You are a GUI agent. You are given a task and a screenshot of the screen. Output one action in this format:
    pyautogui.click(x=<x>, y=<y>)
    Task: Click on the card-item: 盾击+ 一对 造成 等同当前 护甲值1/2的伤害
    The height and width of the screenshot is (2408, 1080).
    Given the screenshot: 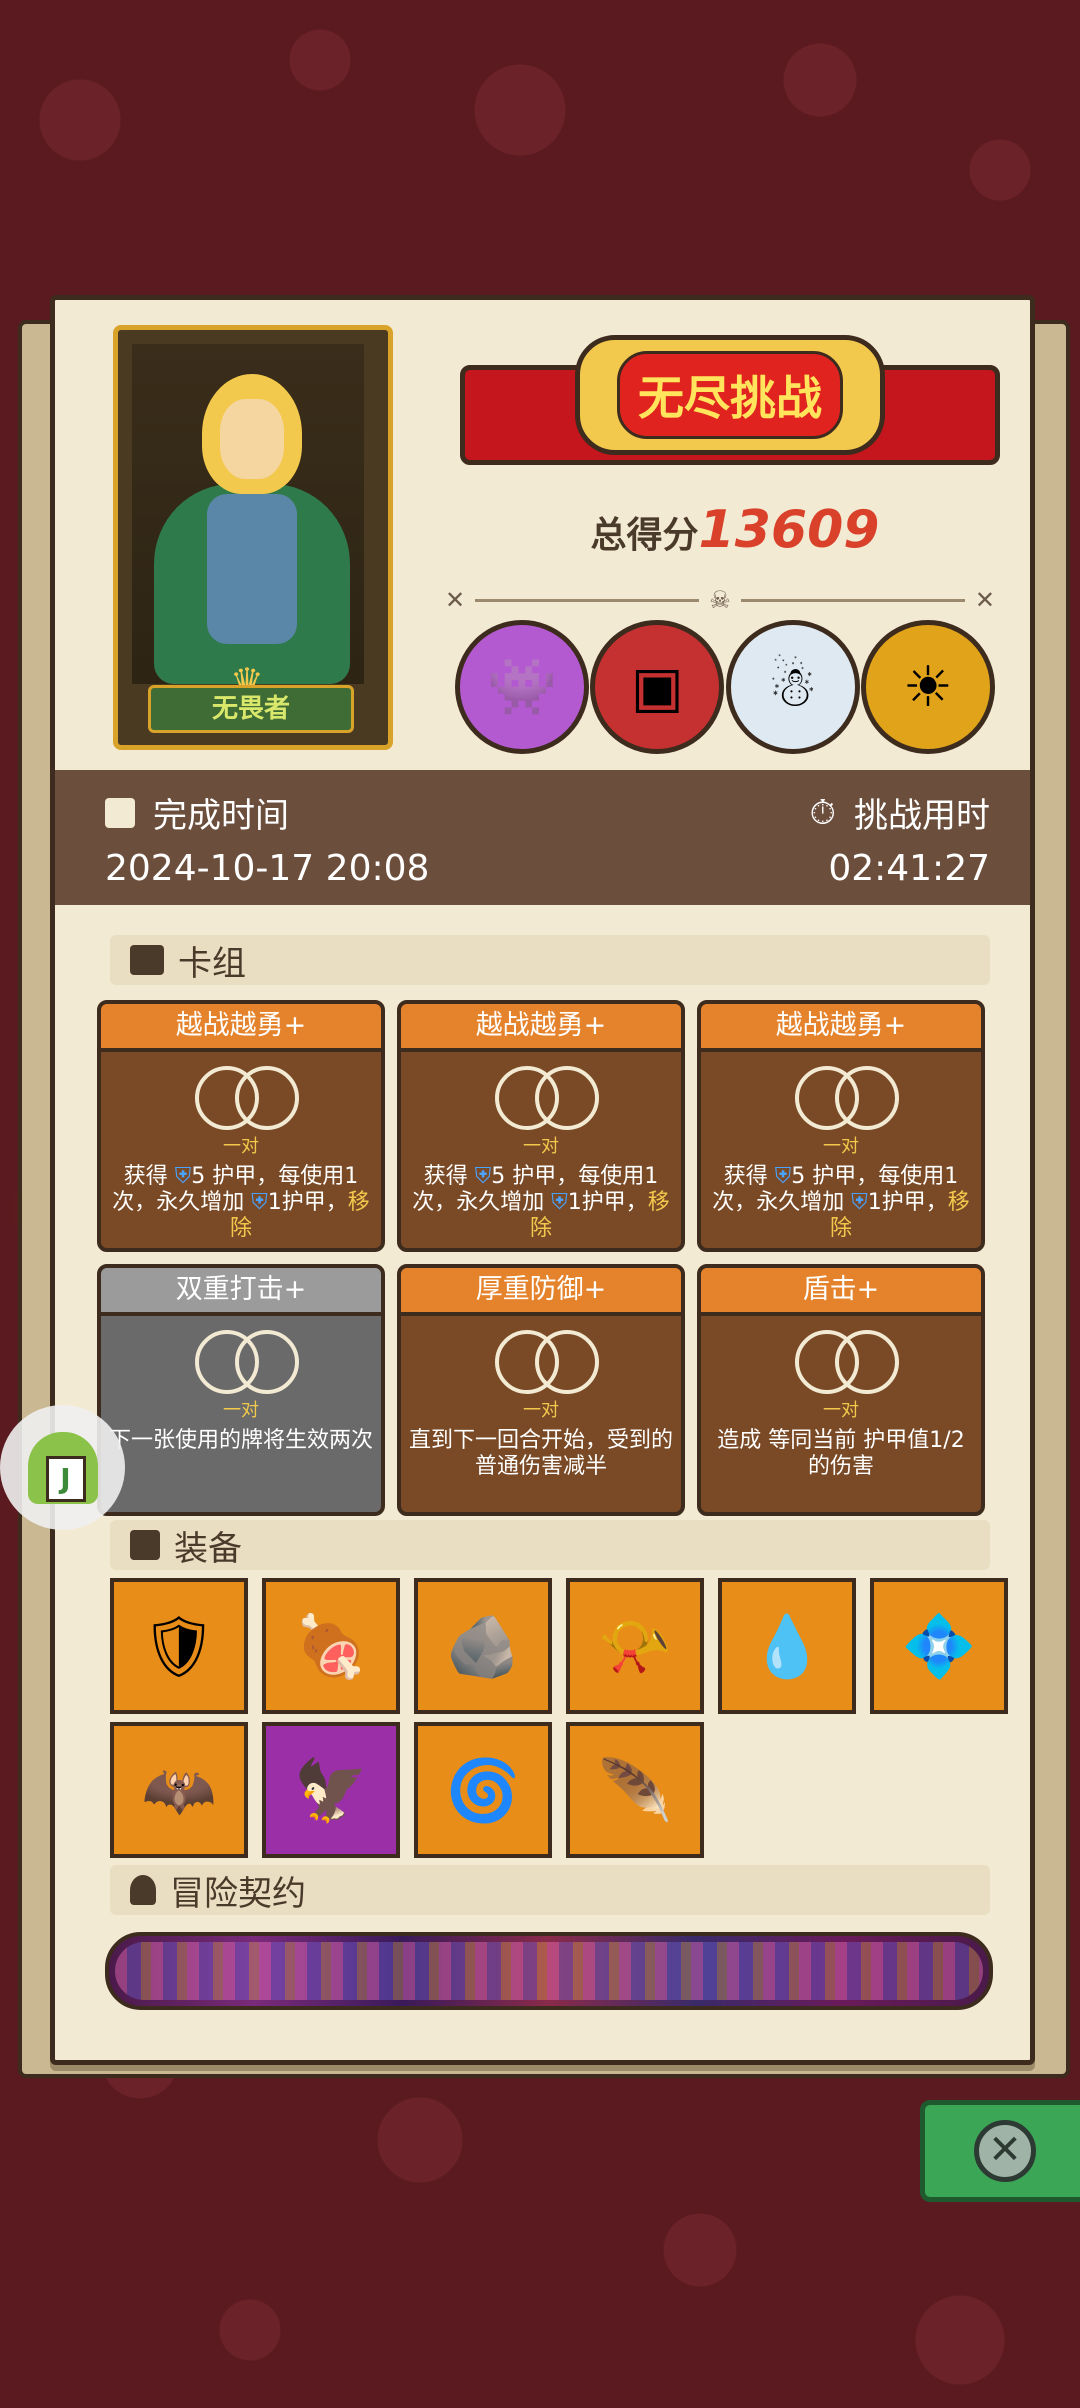 What is the action you would take?
    pyautogui.click(x=841, y=1390)
    